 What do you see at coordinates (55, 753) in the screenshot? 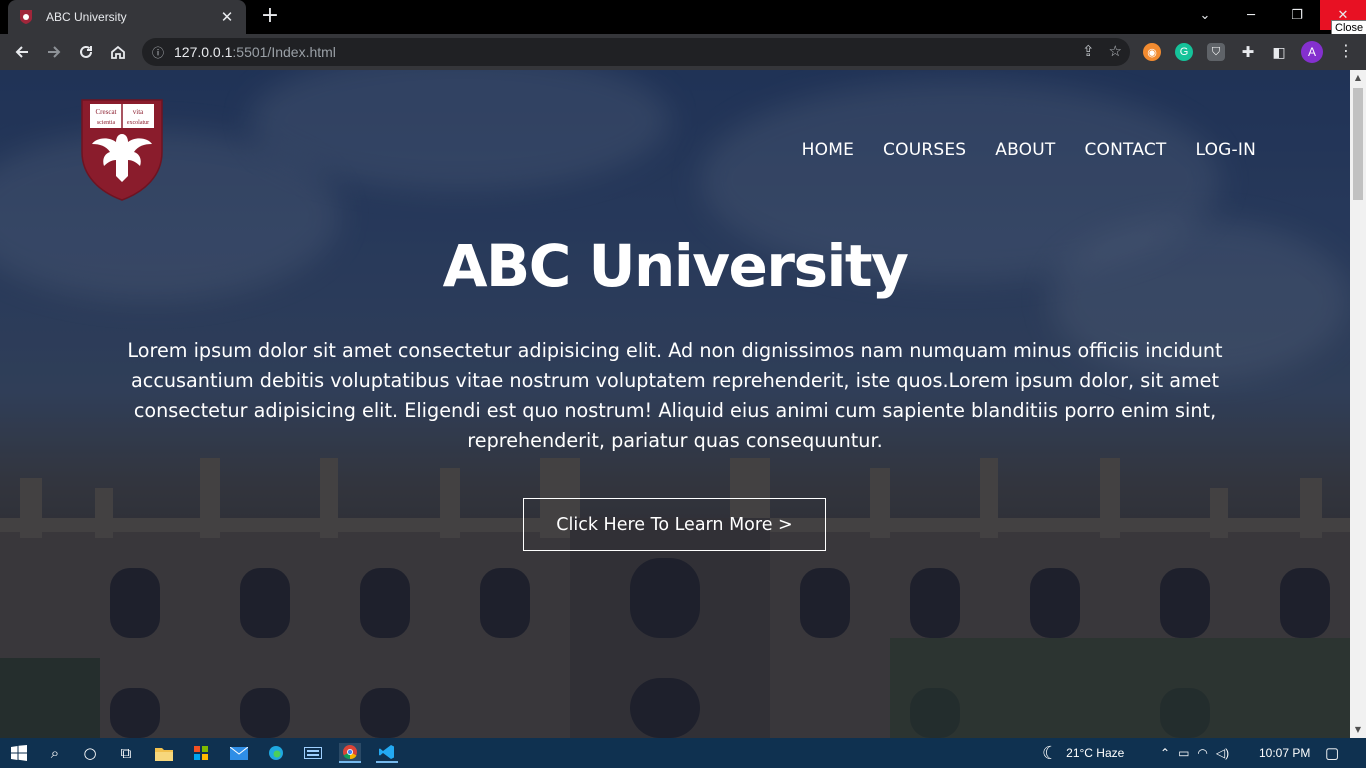
I see `search-icon: ⌕` at bounding box center [55, 753].